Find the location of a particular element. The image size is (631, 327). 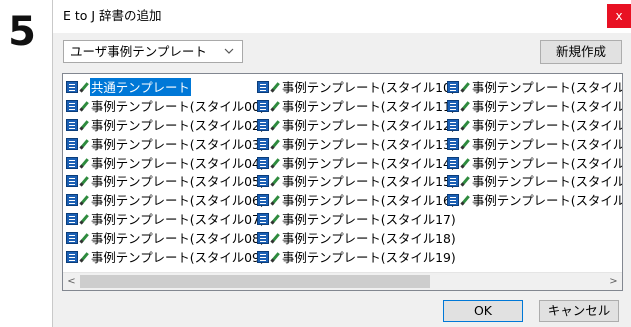

template-list-item: 事例テンプレート(スタイル19) is located at coordinates (357, 256).